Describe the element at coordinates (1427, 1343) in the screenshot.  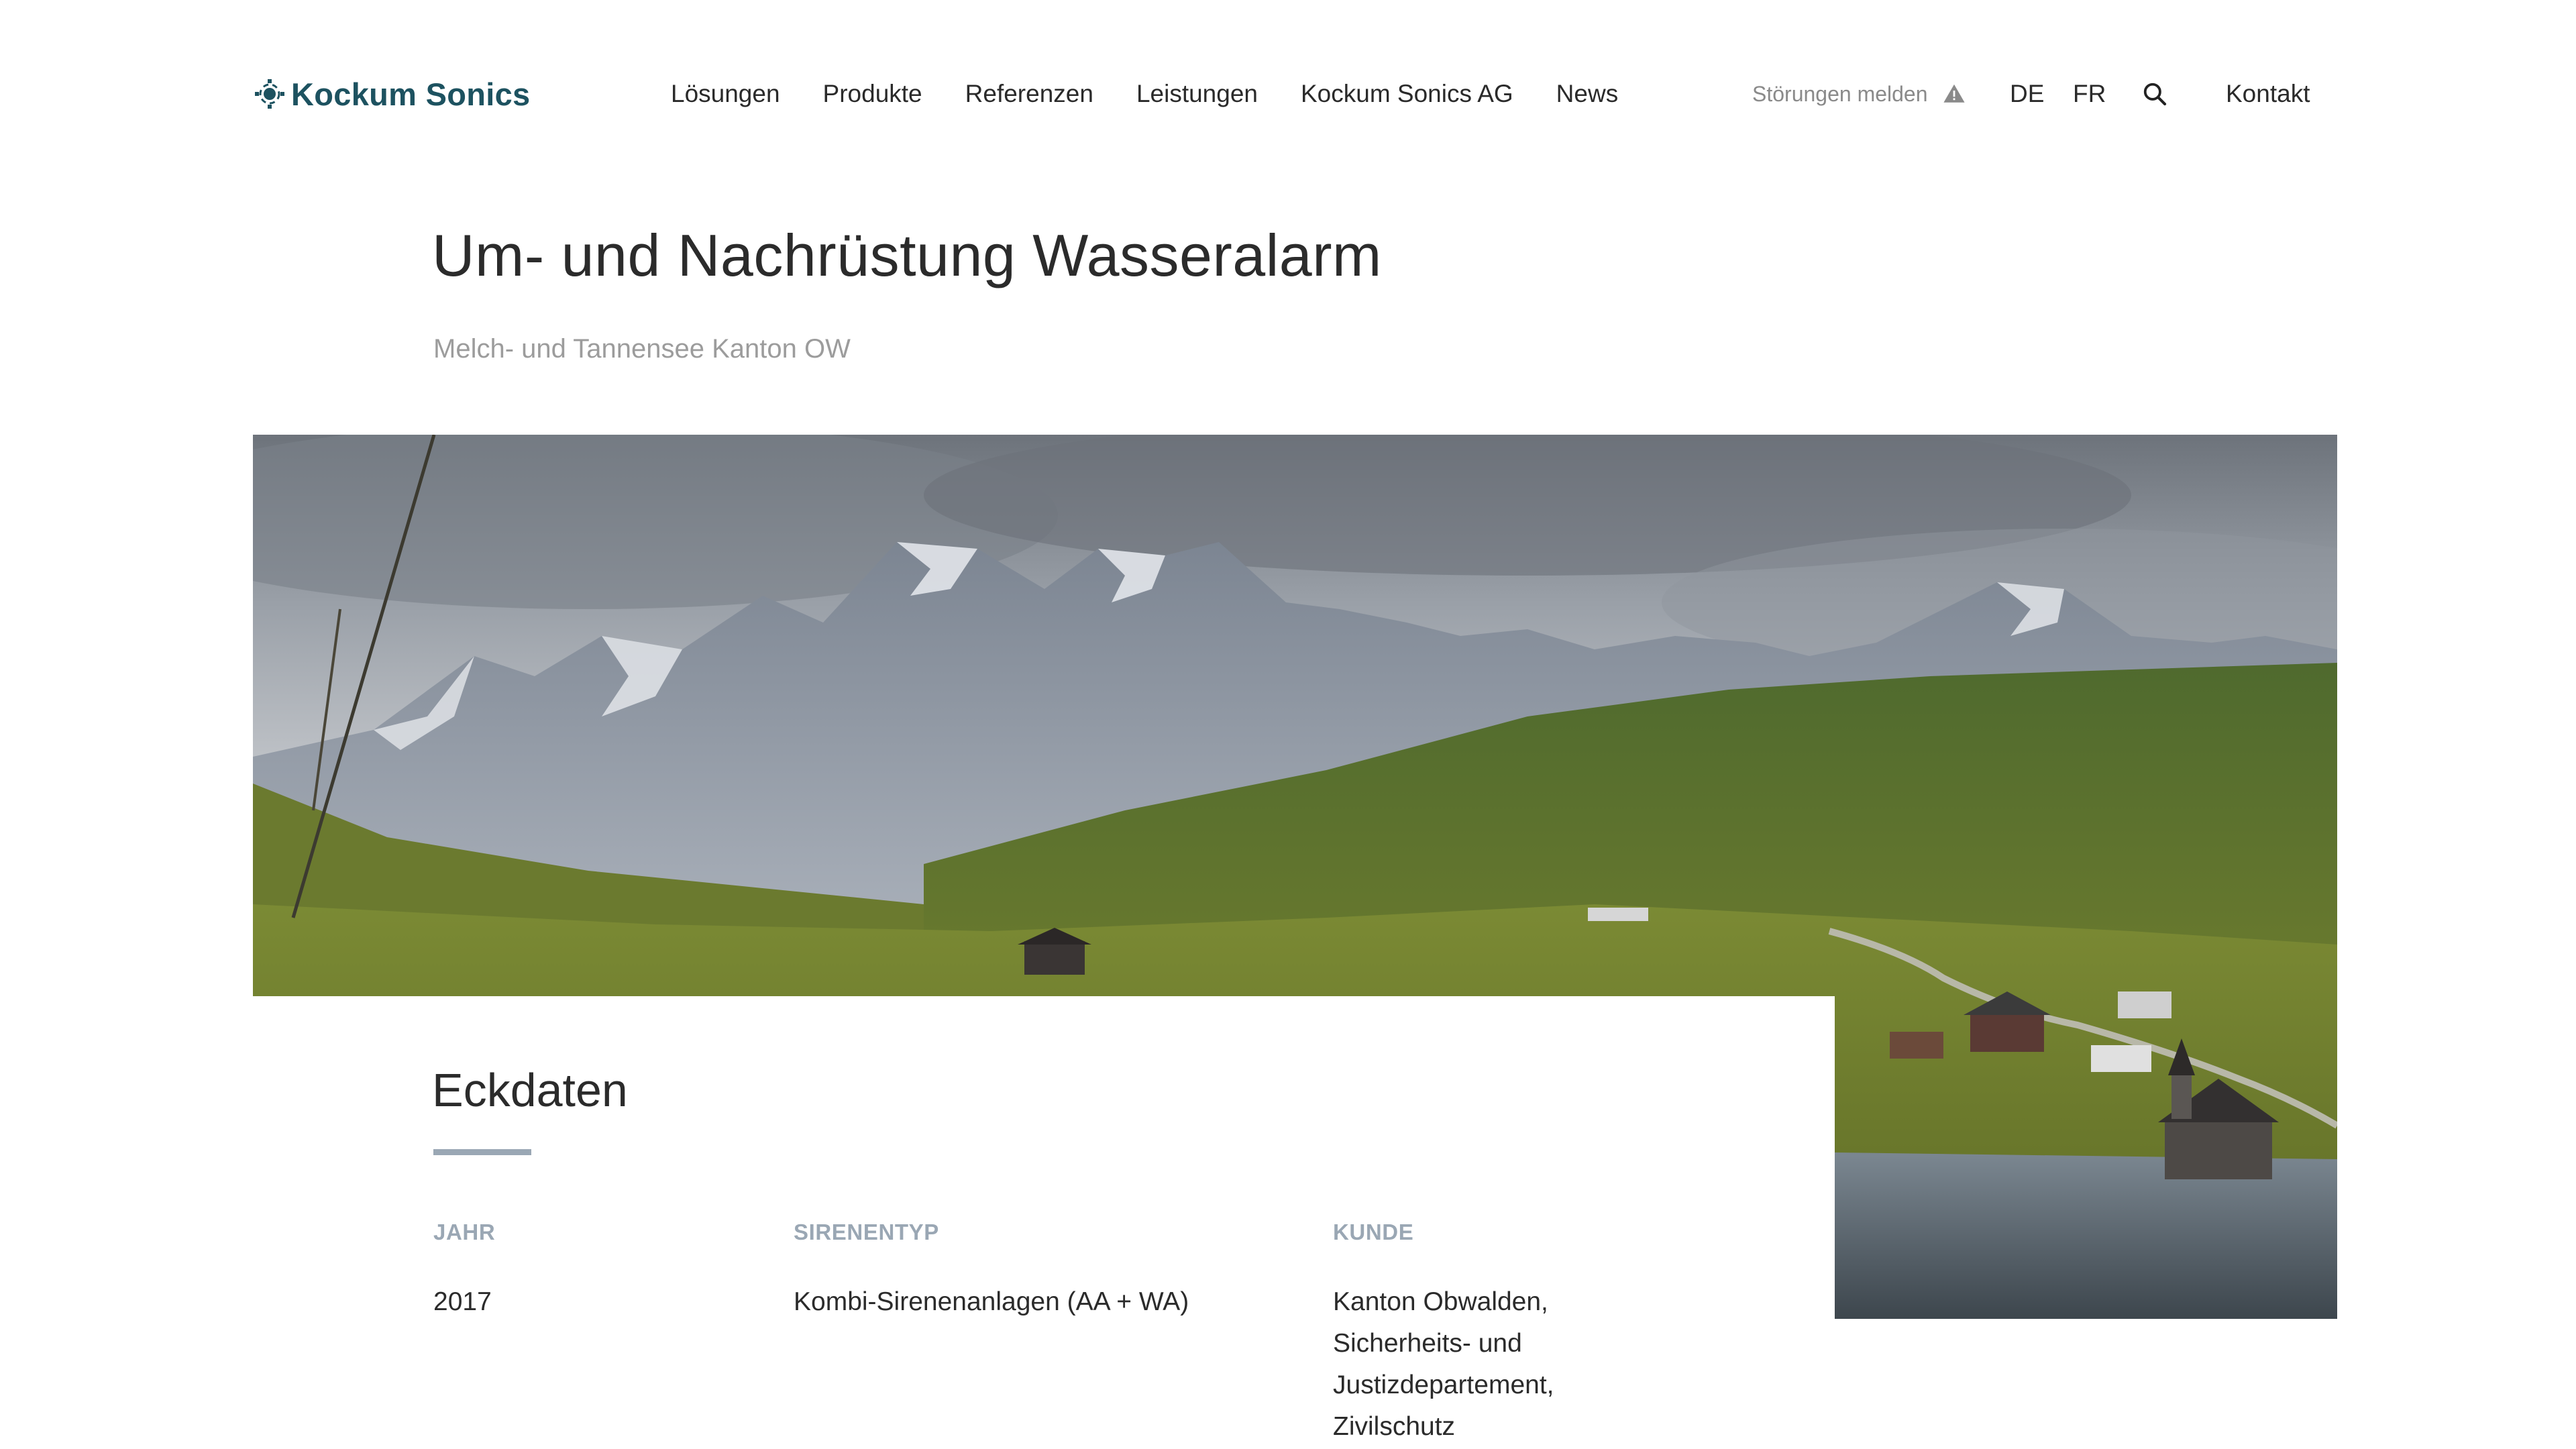
I see `kunde-value-line: Sicherheits- und` at that location.